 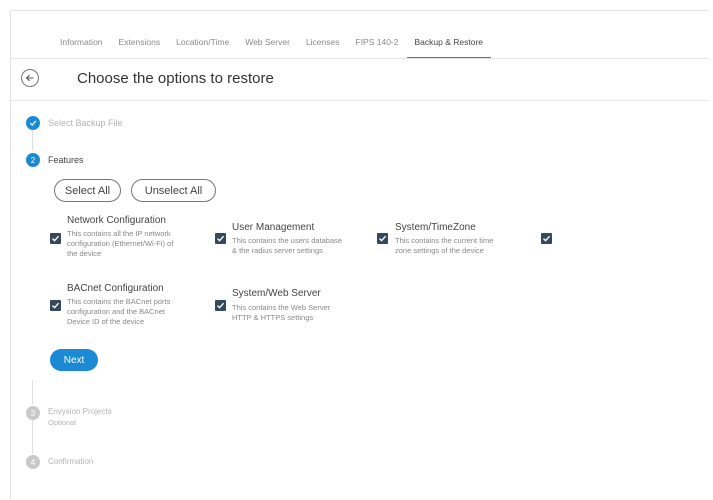 I want to click on tab-extensions: Extensions, so click(x=140, y=42).